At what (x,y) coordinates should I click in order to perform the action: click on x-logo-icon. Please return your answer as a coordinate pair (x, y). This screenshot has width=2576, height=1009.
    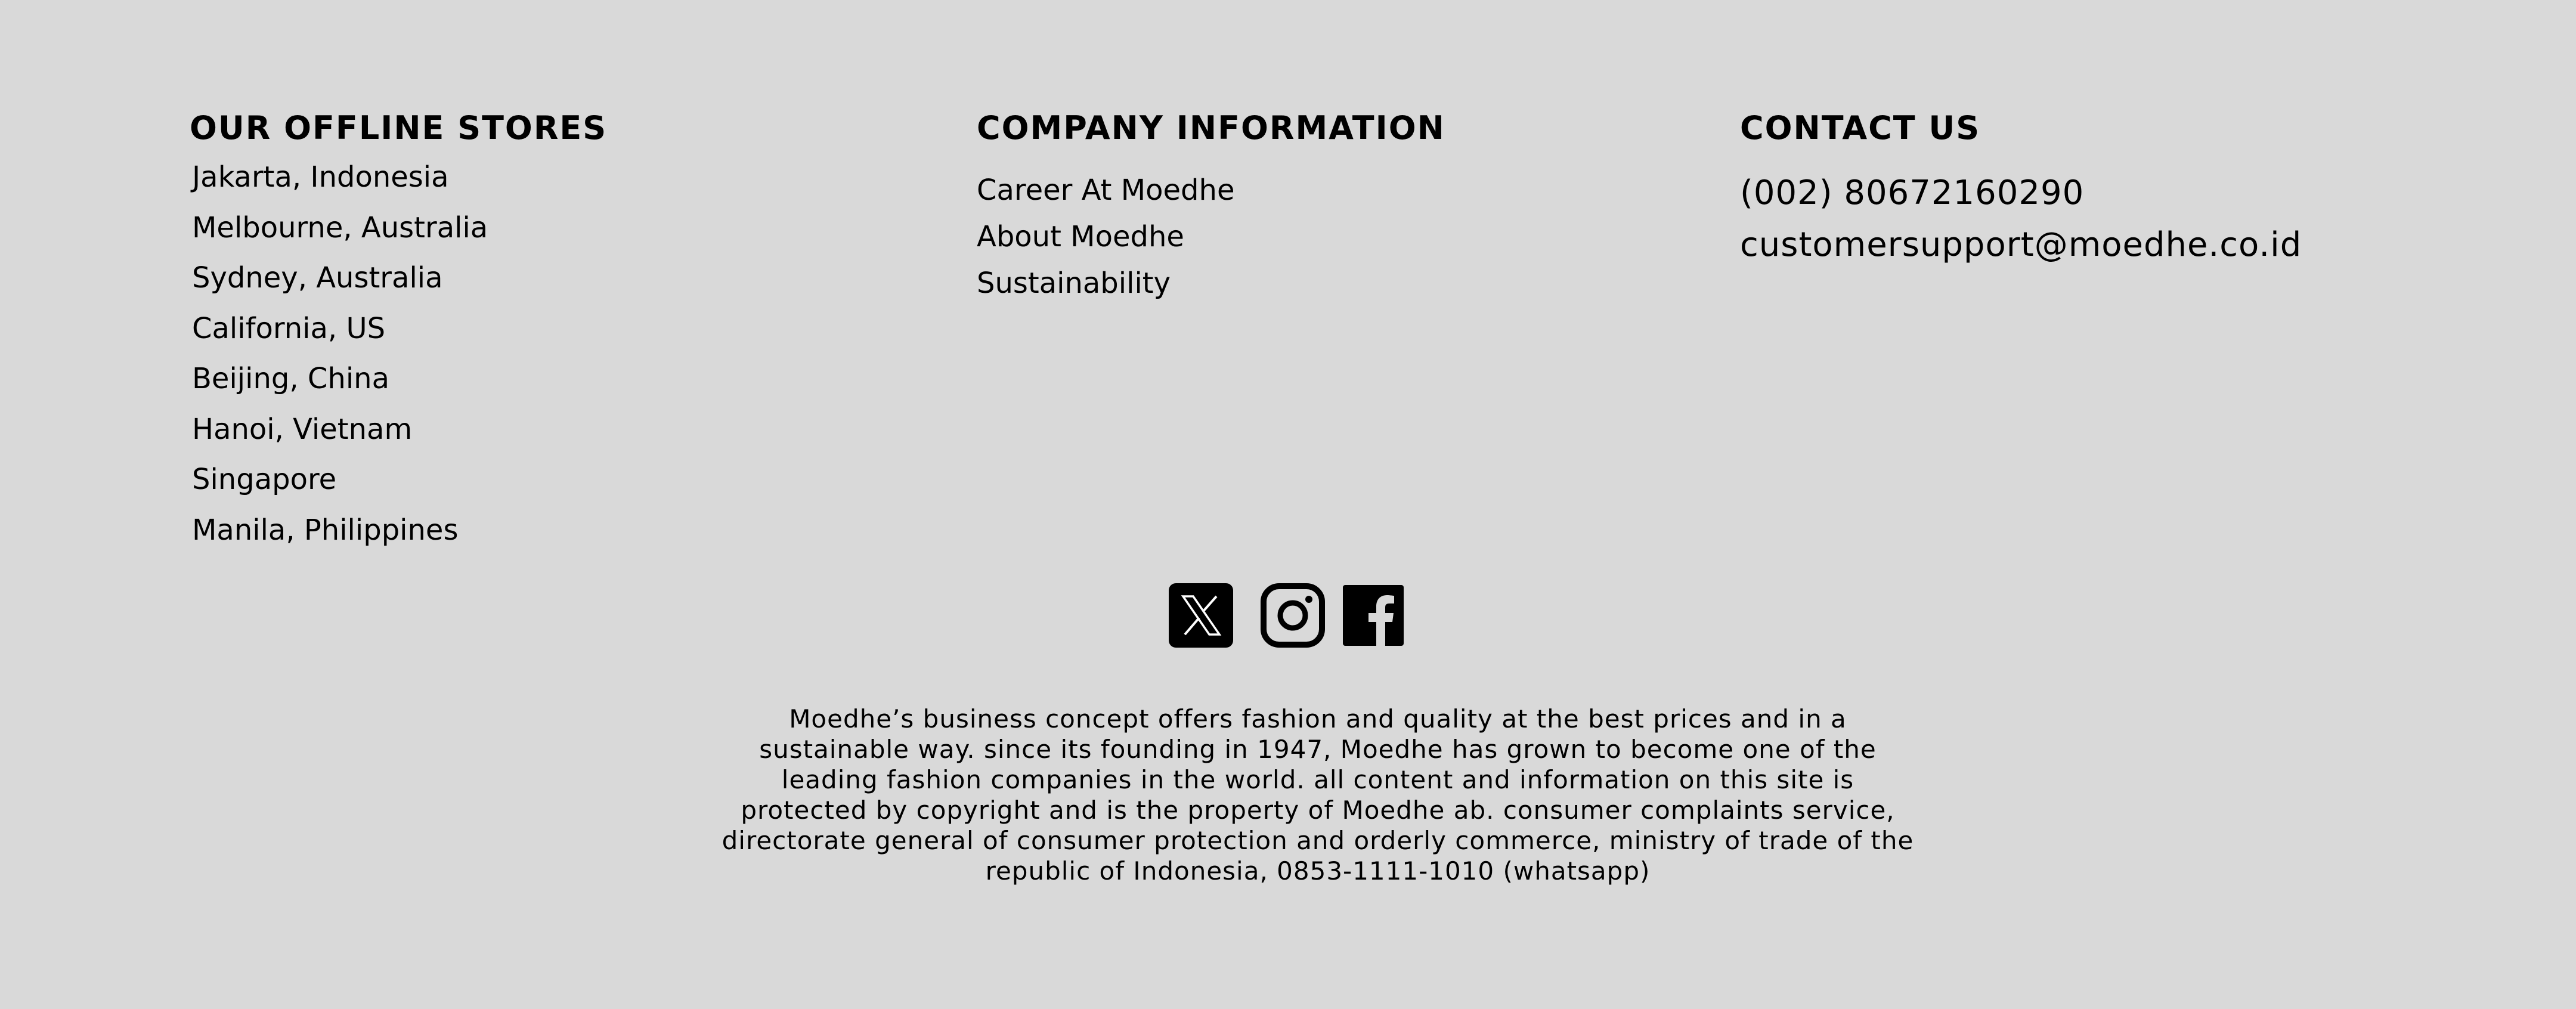
    Looking at the image, I should click on (1201, 615).